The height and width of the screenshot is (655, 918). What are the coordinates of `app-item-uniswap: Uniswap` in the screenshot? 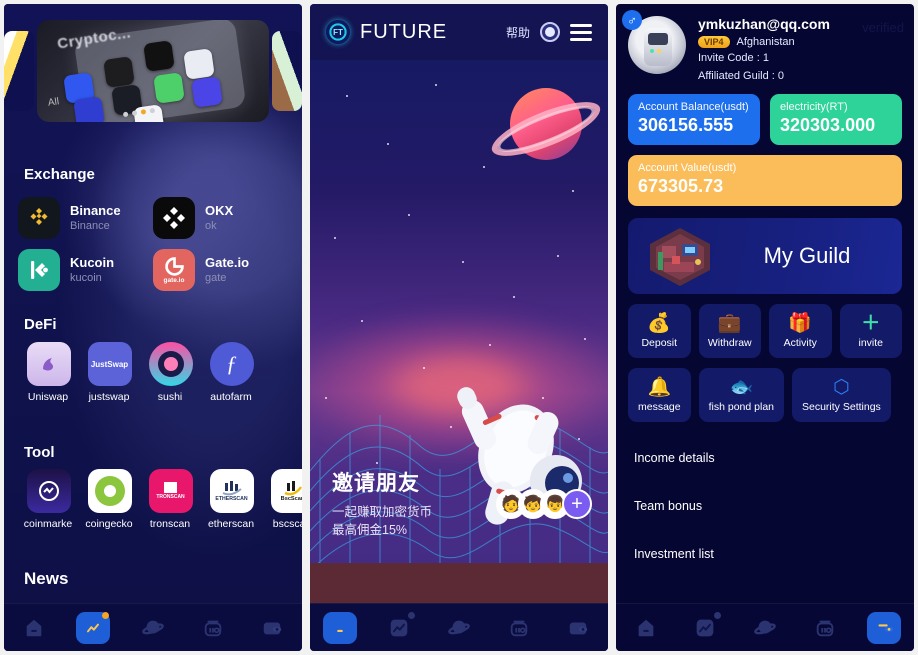 It's located at (48, 372).